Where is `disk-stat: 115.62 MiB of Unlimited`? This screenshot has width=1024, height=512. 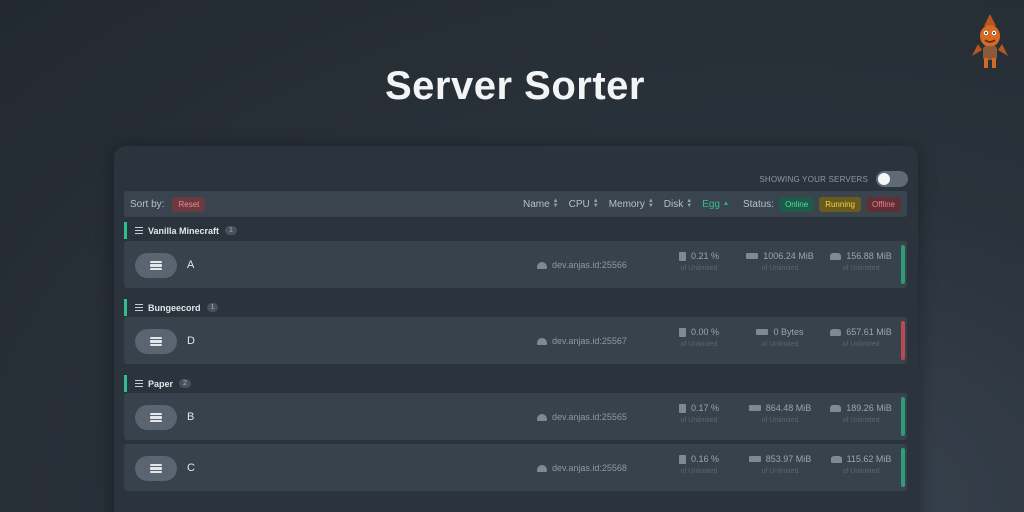 disk-stat: 115.62 MiB of Unlimited is located at coordinates (861, 464).